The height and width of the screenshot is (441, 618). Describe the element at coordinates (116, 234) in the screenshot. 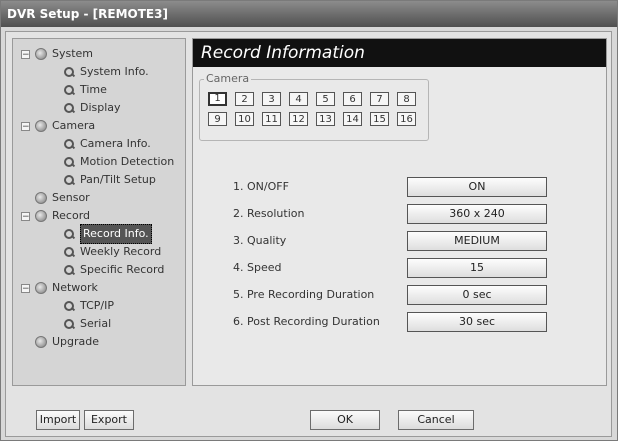

I see `tree-item-label: Record Info.` at that location.